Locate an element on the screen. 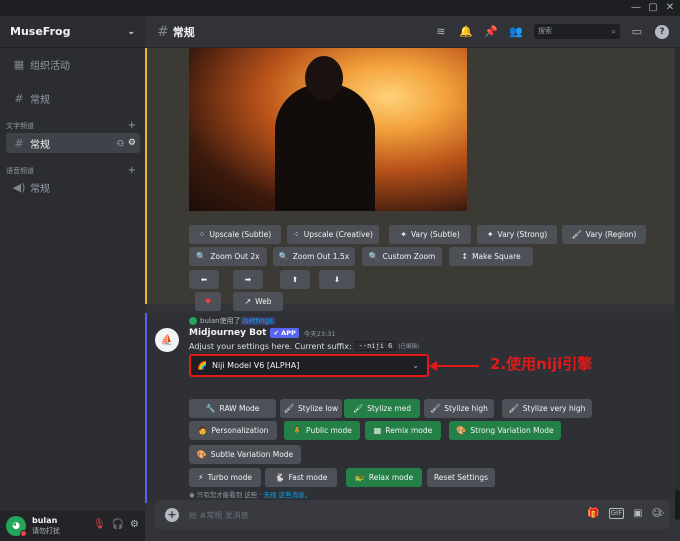  action-button: 🧑 Personalization is located at coordinates (233, 430).